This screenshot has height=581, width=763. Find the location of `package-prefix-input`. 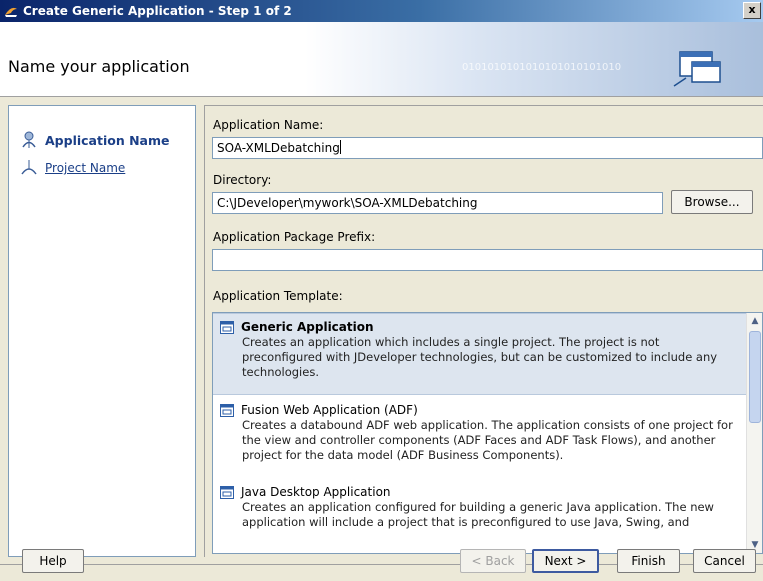

package-prefix-input is located at coordinates (487, 260).